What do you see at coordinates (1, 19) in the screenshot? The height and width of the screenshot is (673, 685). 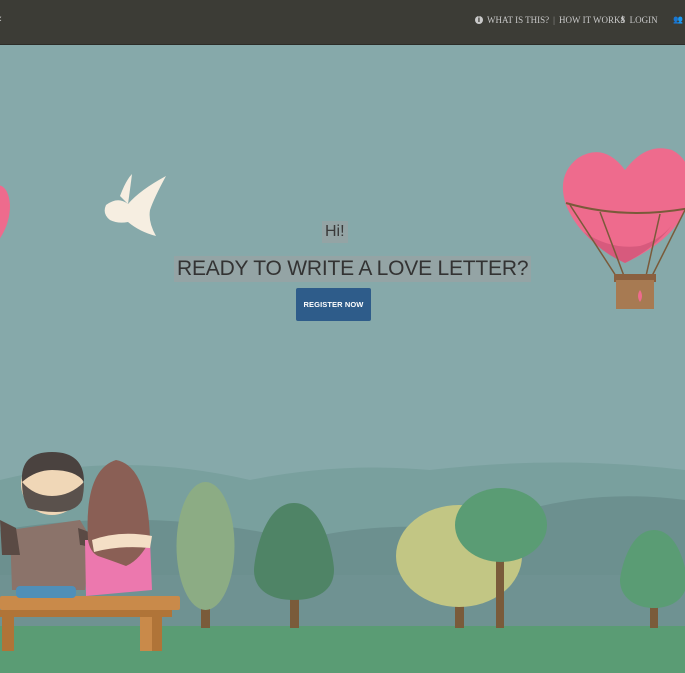 I see `chevron-left-icon: ‹` at bounding box center [1, 19].